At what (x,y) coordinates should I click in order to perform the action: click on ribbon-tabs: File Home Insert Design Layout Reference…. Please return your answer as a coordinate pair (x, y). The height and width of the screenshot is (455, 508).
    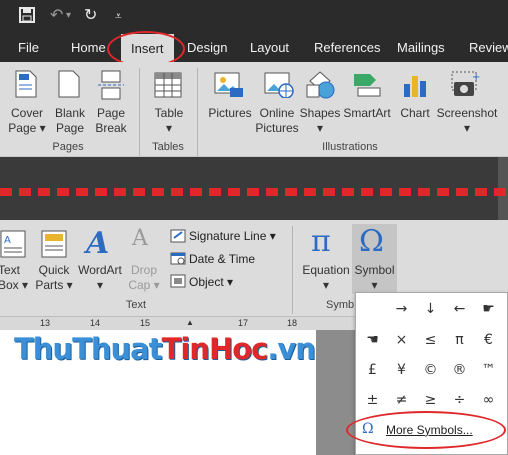
    Looking at the image, I should click on (254, 48).